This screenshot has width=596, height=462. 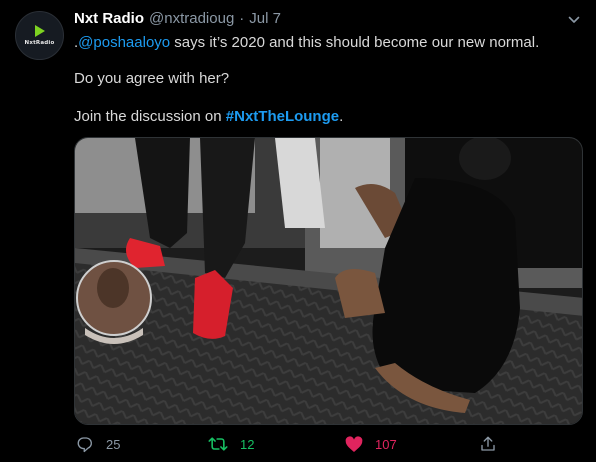 I want to click on display-name: Nxt Radio, so click(x=109, y=18).